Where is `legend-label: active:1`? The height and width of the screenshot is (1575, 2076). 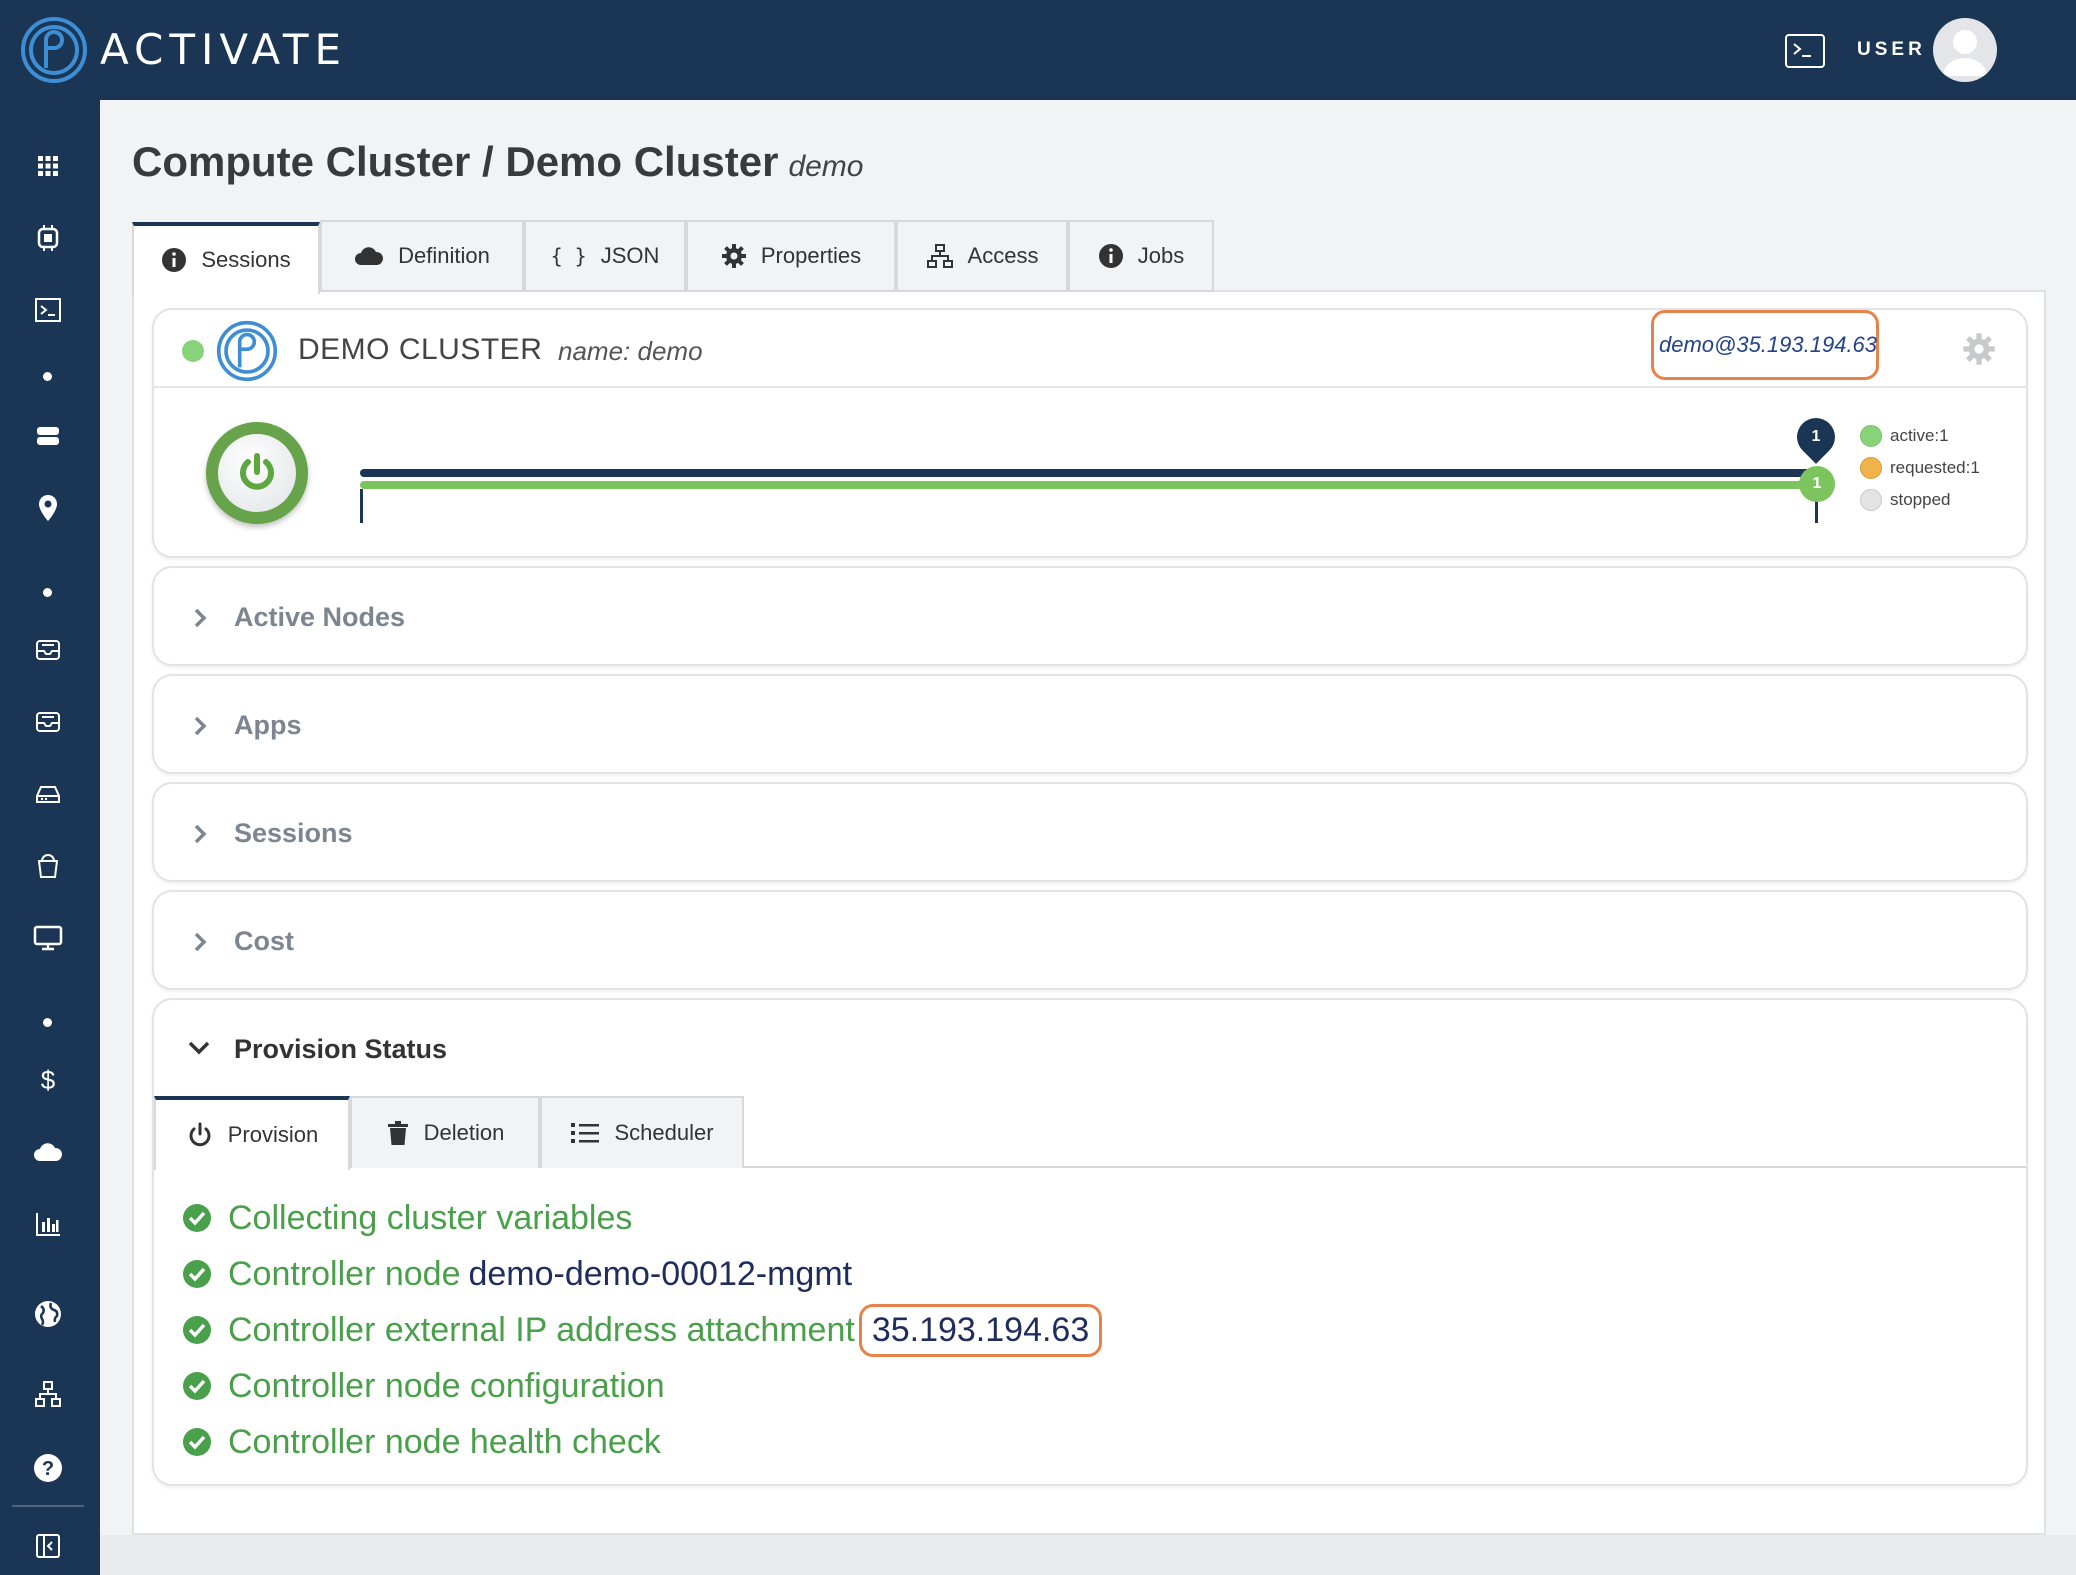 legend-label: active:1 is located at coordinates (1919, 435).